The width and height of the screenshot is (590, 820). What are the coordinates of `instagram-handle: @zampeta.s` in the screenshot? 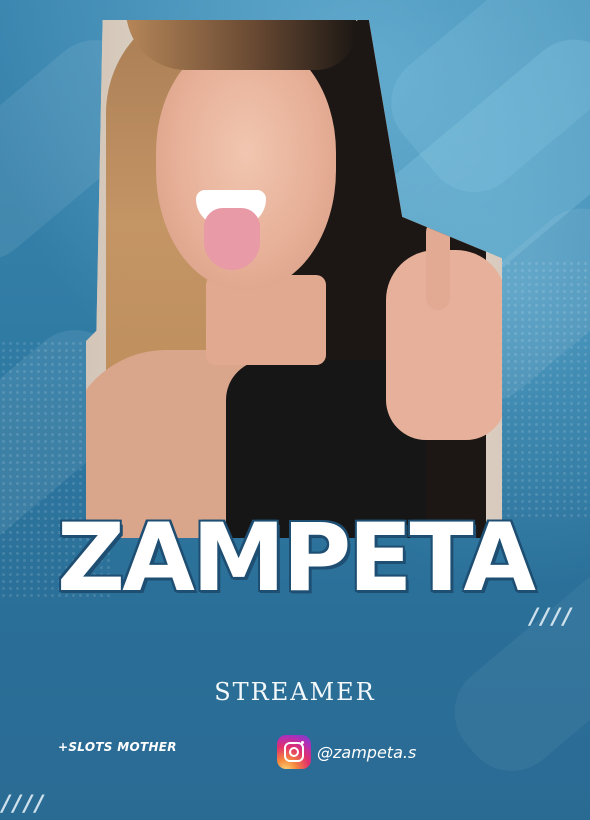 It's located at (367, 752).